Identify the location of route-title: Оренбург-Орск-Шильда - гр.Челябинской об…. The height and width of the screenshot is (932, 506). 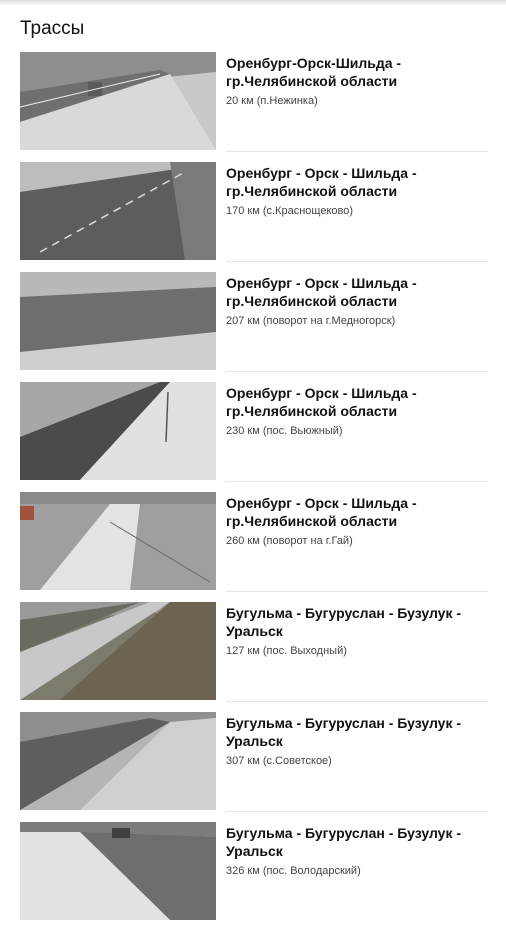
(314, 72).